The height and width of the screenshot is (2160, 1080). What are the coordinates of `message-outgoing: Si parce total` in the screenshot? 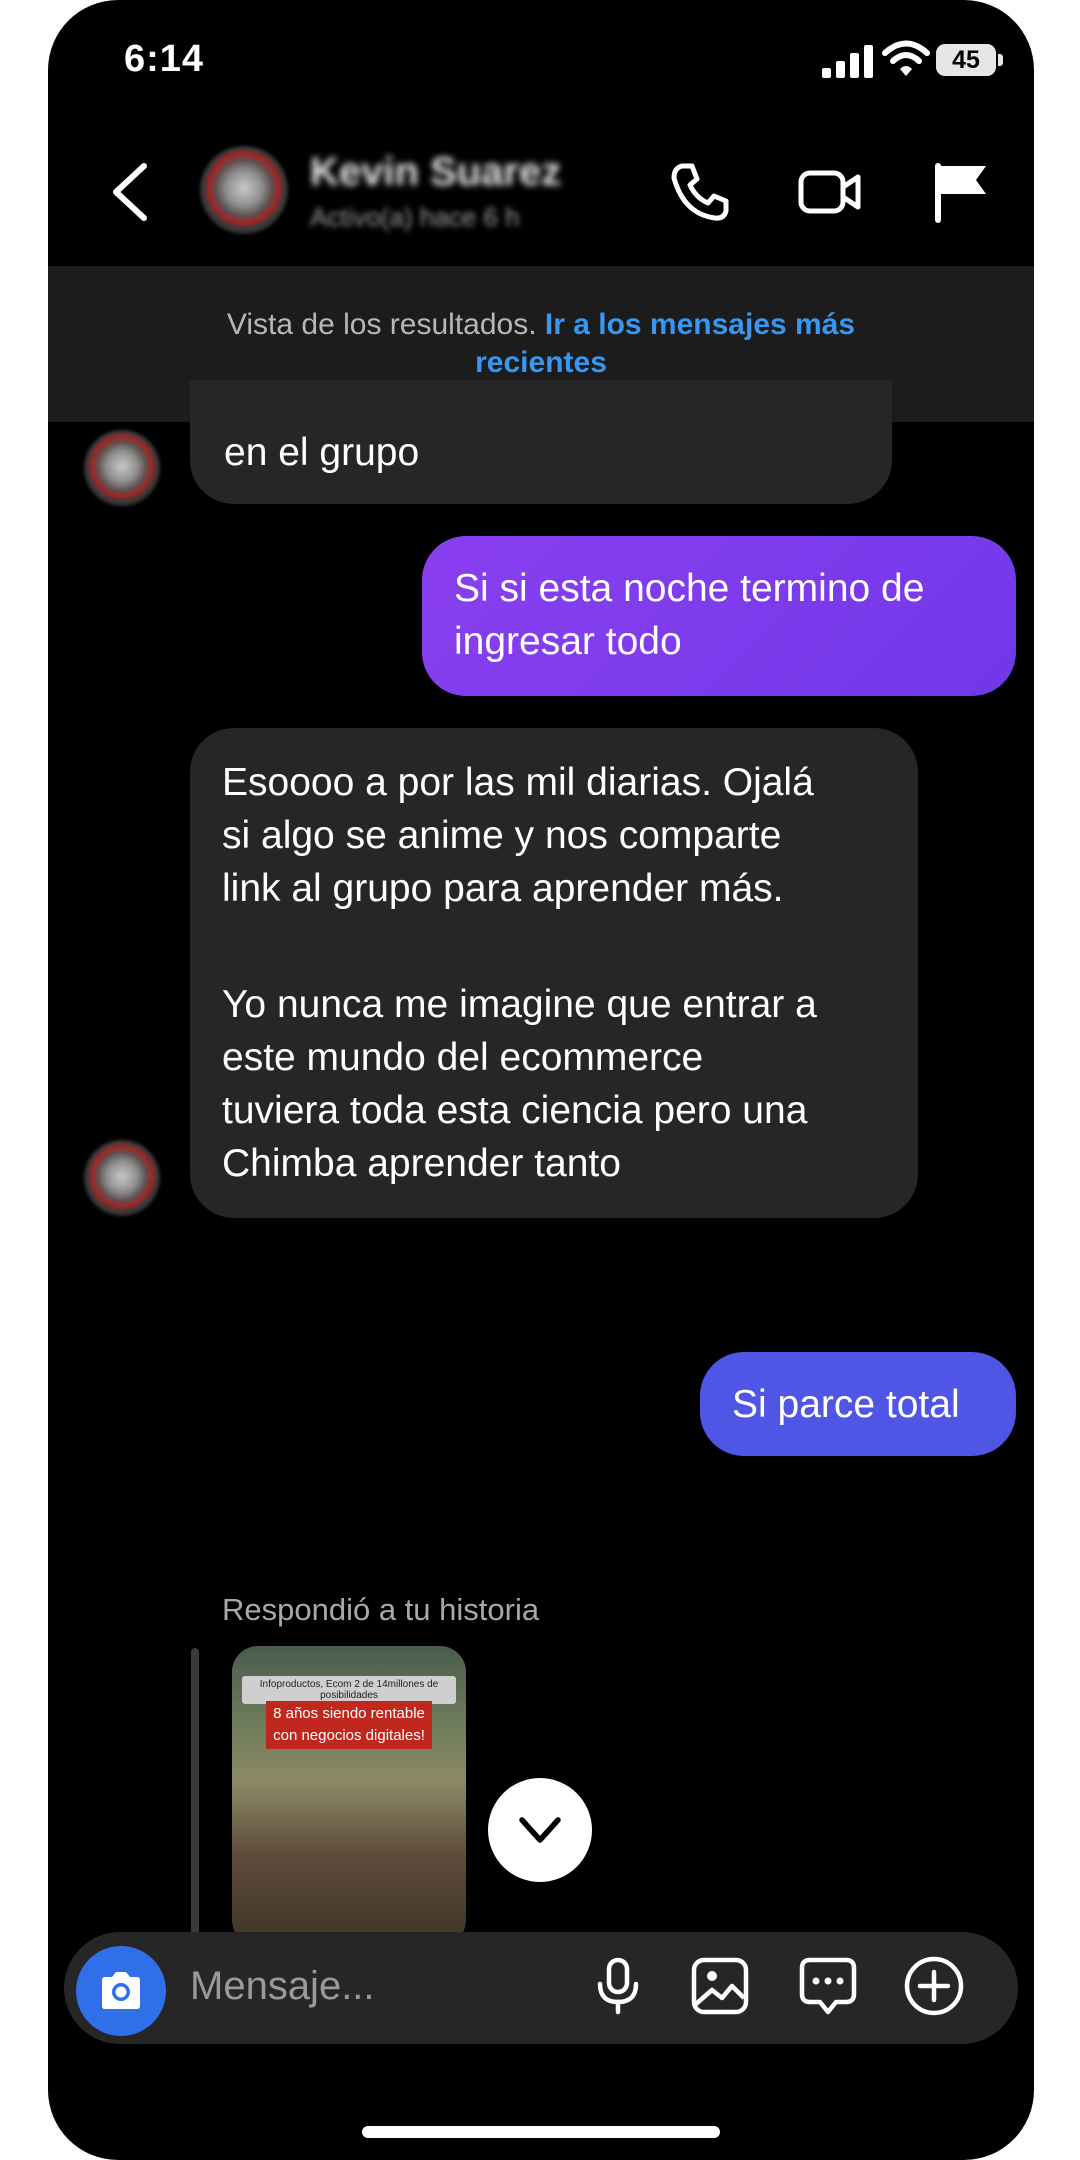 It's located at (858, 1404).